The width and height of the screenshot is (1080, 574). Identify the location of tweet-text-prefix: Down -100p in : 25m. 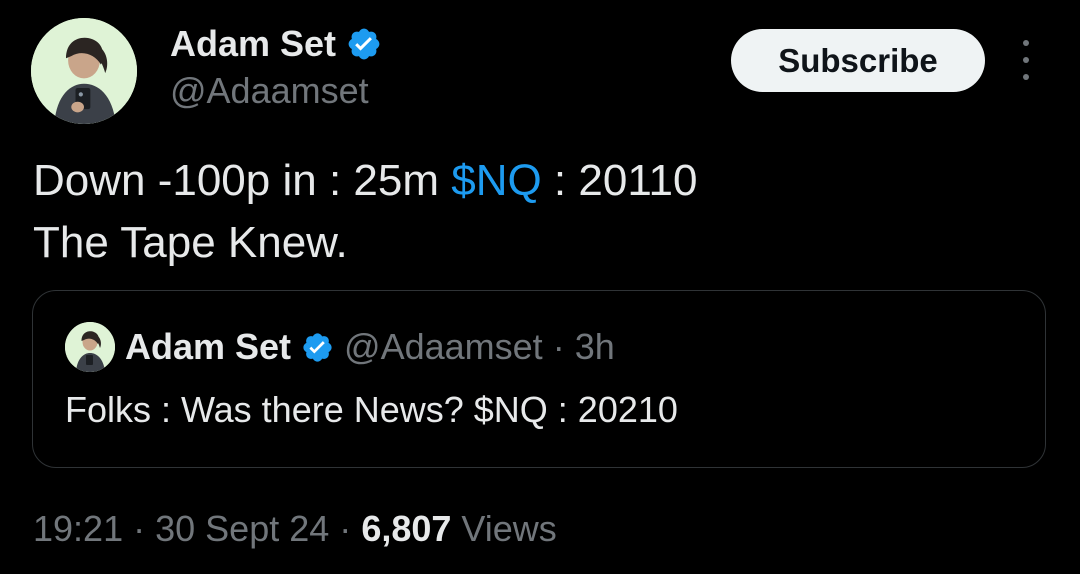
(242, 180).